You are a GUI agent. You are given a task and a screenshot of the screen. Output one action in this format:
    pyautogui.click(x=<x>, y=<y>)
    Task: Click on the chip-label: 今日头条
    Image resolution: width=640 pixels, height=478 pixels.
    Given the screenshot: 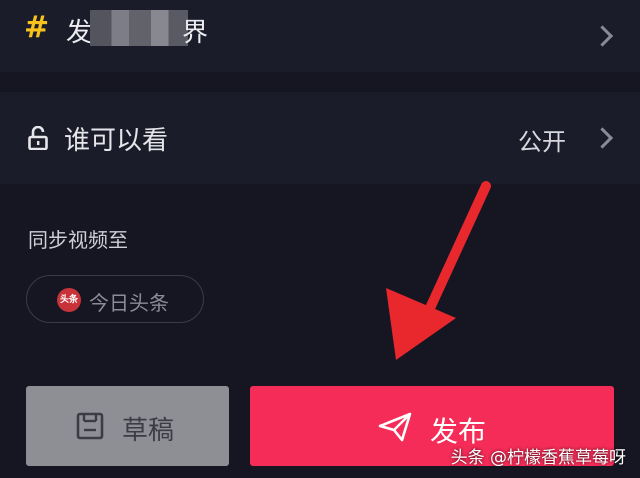 What is the action you would take?
    pyautogui.click(x=129, y=303)
    